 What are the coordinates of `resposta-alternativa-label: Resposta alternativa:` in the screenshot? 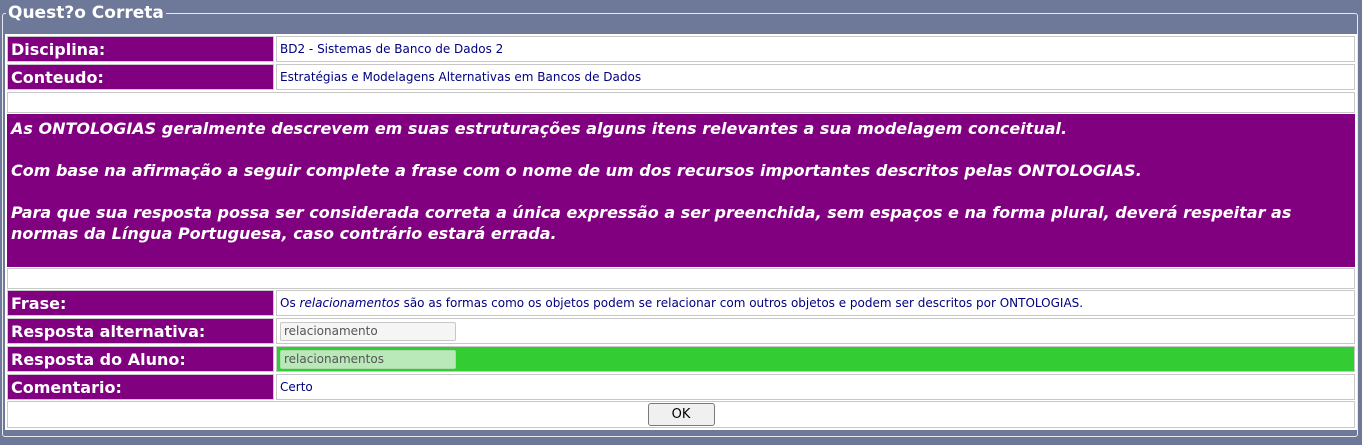 It's located at (140, 331).